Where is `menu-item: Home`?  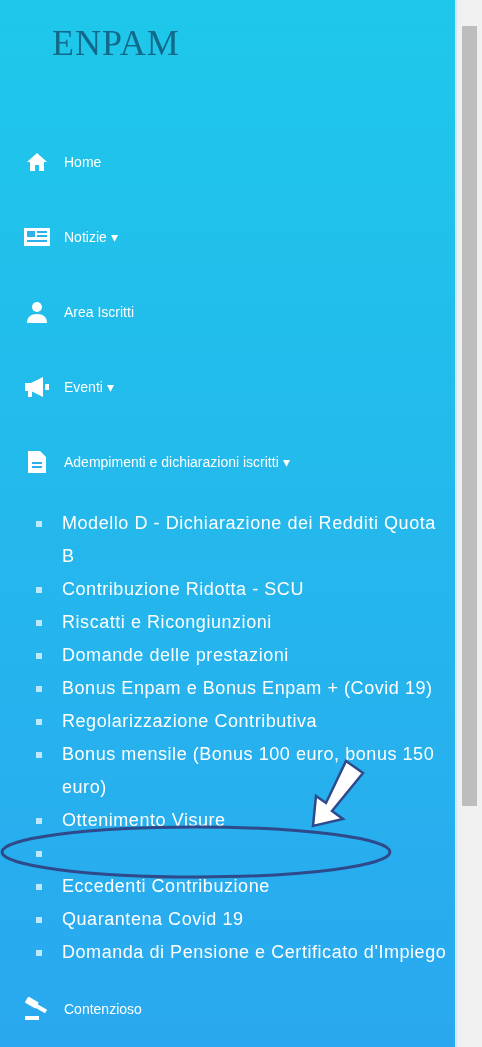
menu-item: Home is located at coordinates (227, 162).